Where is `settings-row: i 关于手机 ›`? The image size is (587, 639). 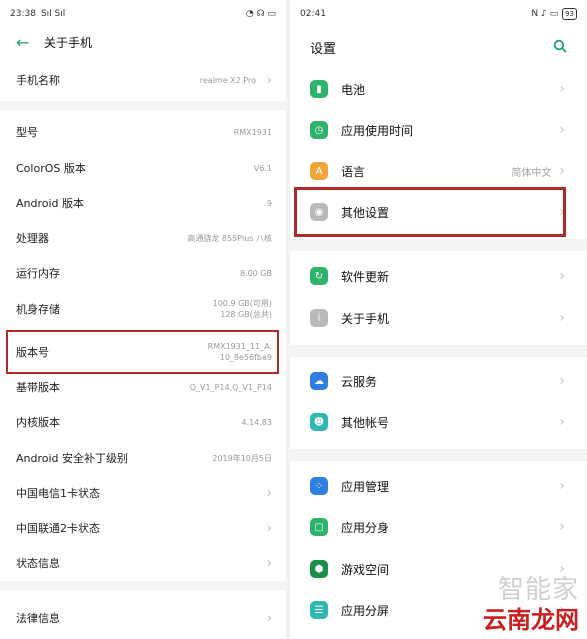
settings-row: i 关于手机 › is located at coordinates (438, 318).